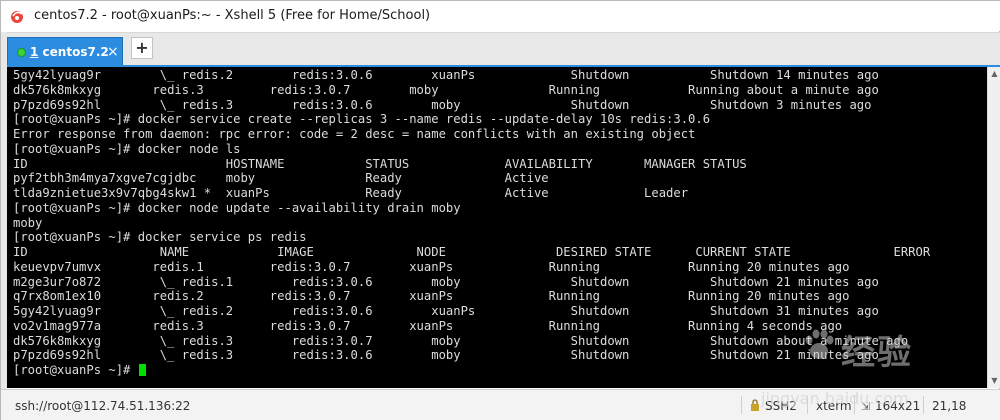  I want to click on terminal-line: [root@xuanPs ~]# docker node ls, so click(127, 148).